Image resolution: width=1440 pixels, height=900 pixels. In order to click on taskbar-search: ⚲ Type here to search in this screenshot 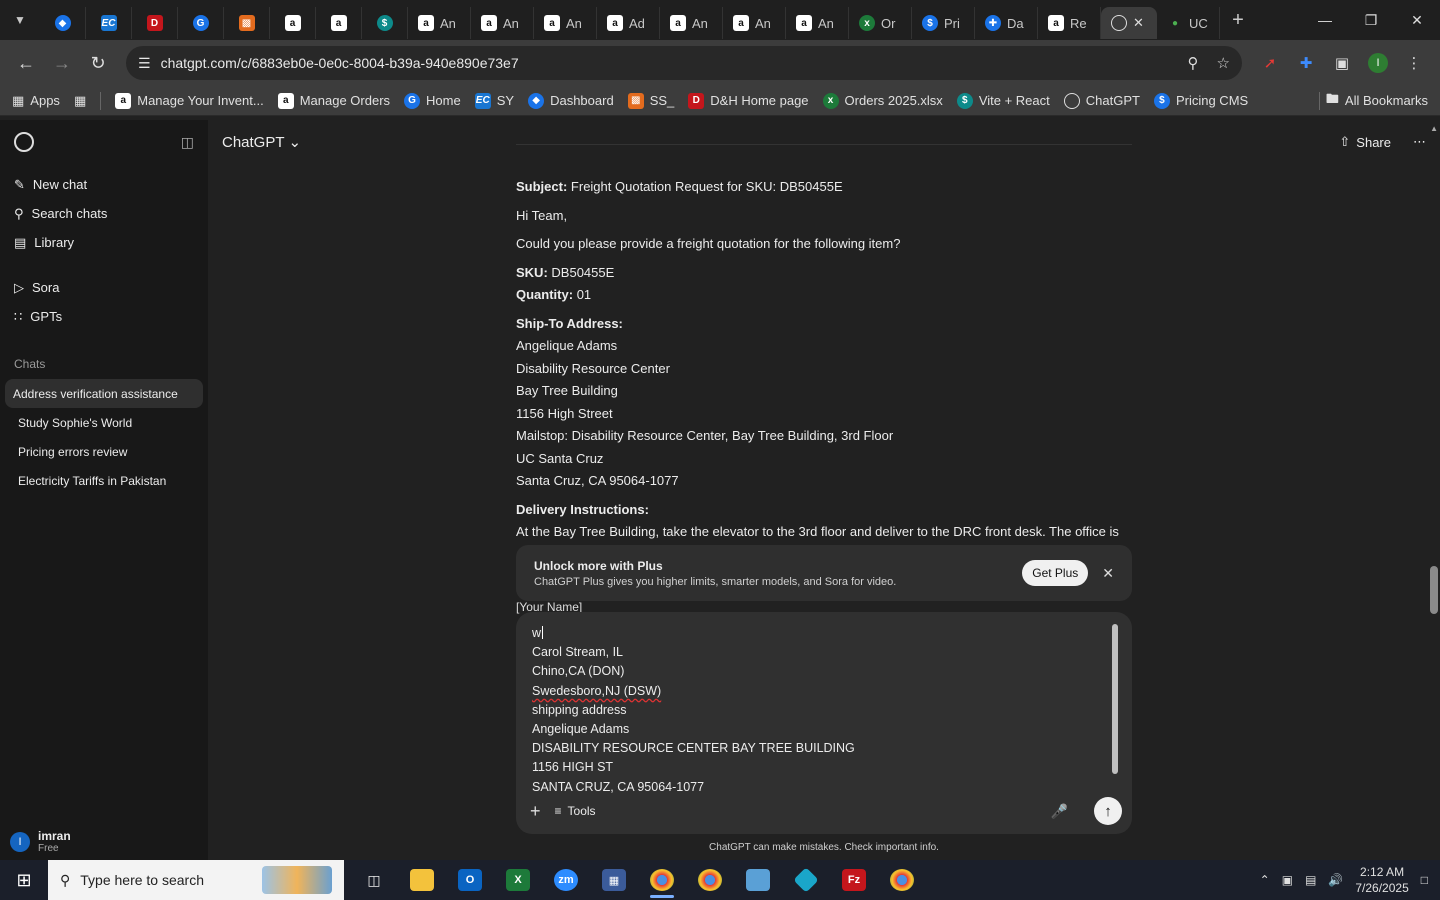, I will do `click(196, 880)`.